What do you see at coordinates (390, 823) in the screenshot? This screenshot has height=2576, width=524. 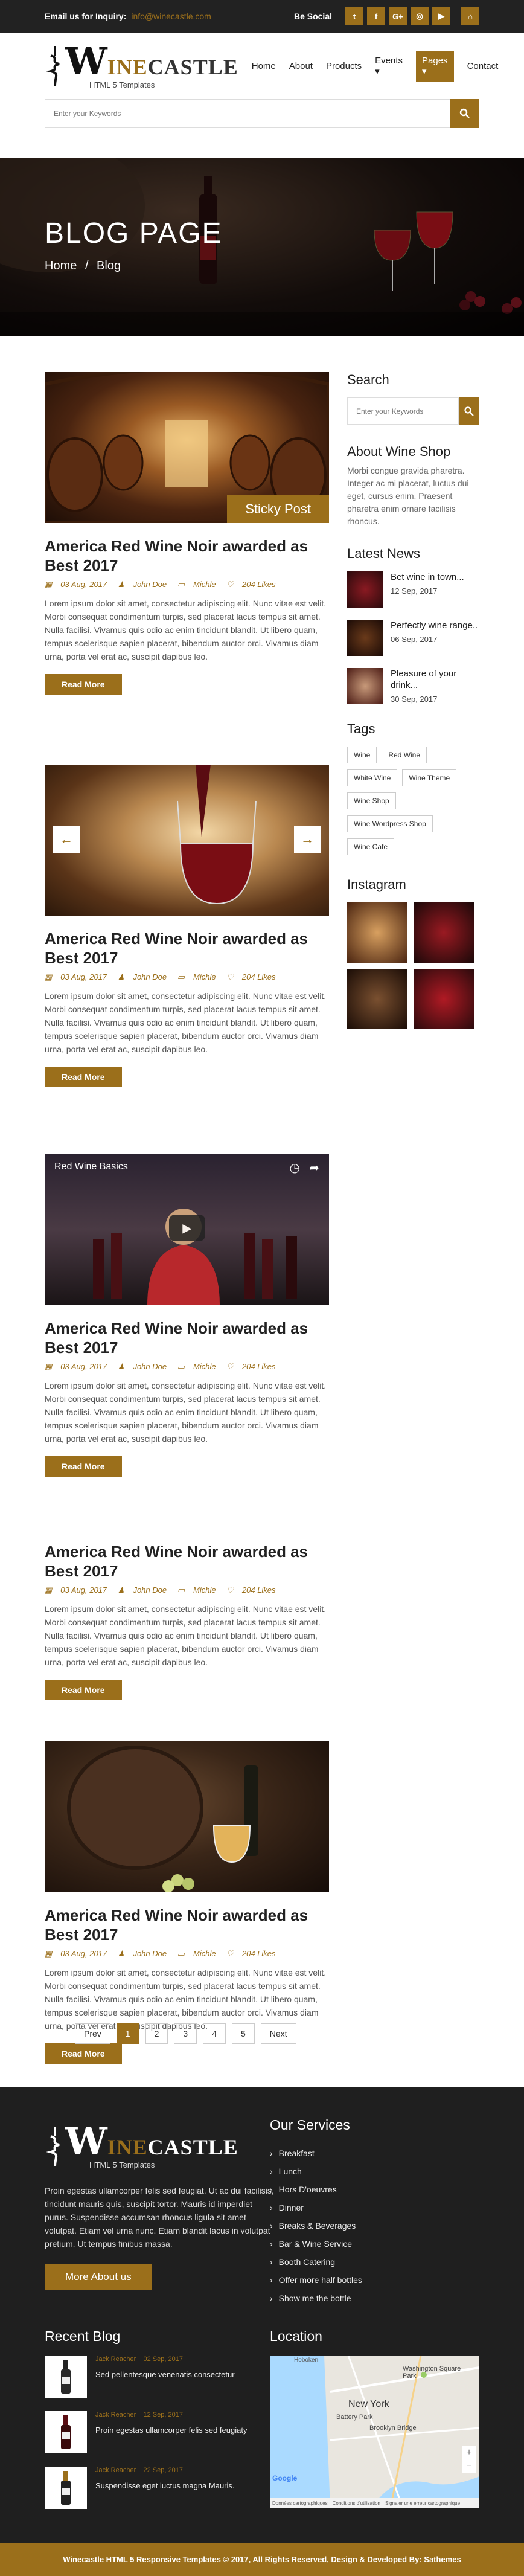 I see `tag: Wine Wordpress Shop` at bounding box center [390, 823].